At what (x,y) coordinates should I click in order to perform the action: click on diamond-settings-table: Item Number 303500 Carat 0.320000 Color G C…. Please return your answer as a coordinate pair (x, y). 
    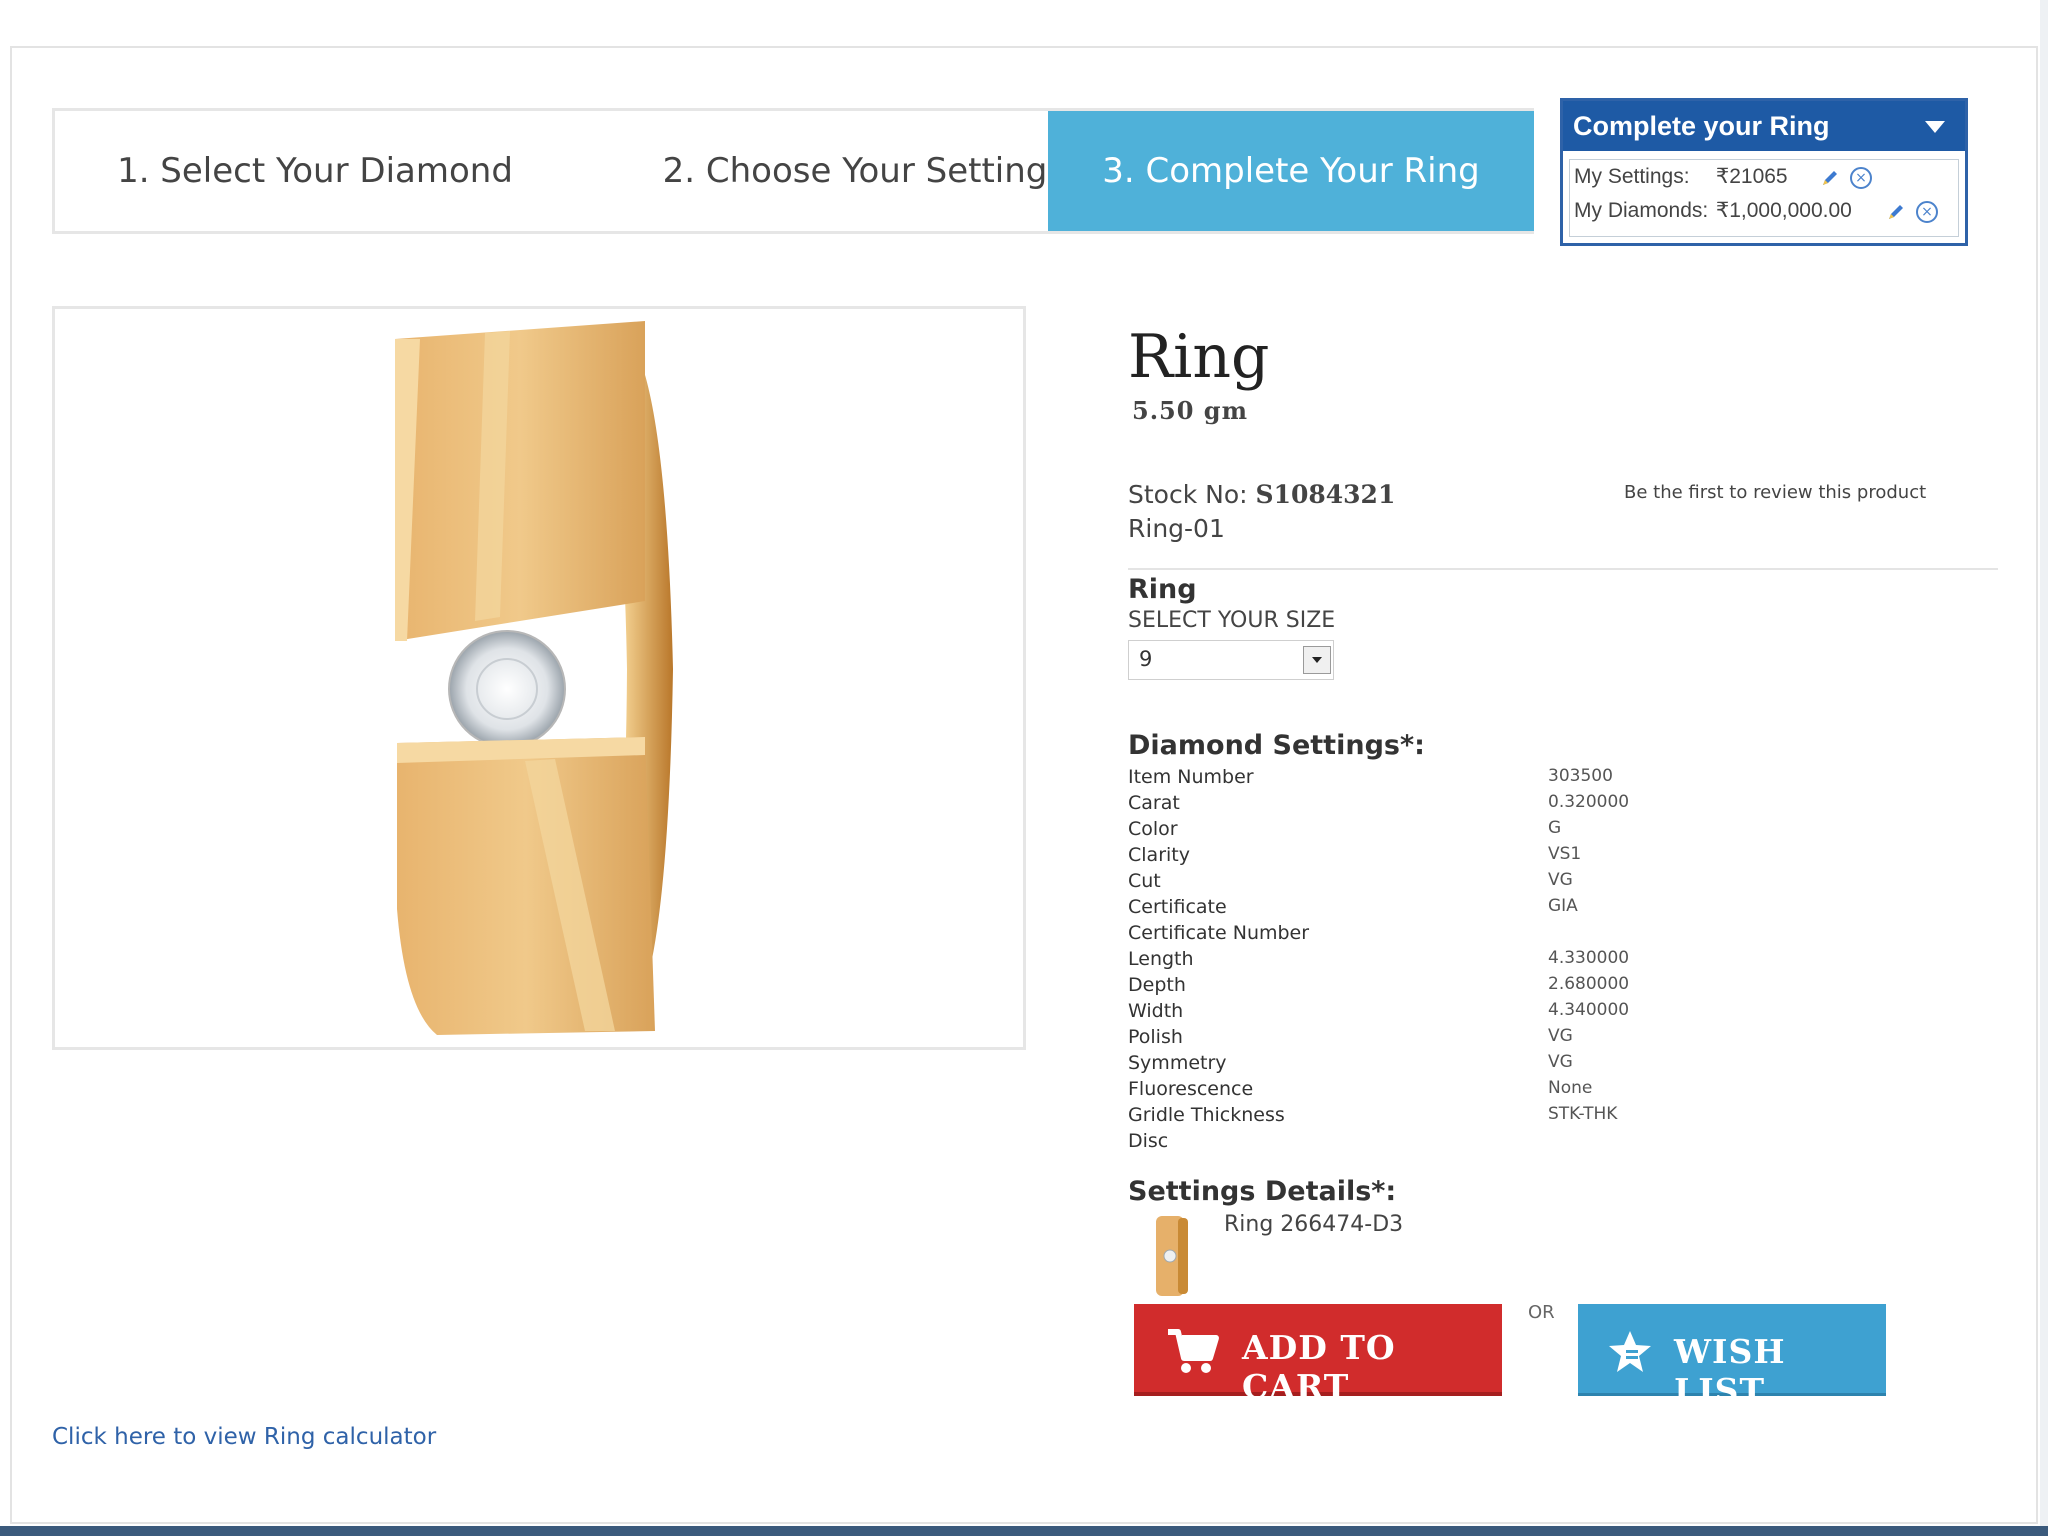
    Looking at the image, I should click on (1408, 961).